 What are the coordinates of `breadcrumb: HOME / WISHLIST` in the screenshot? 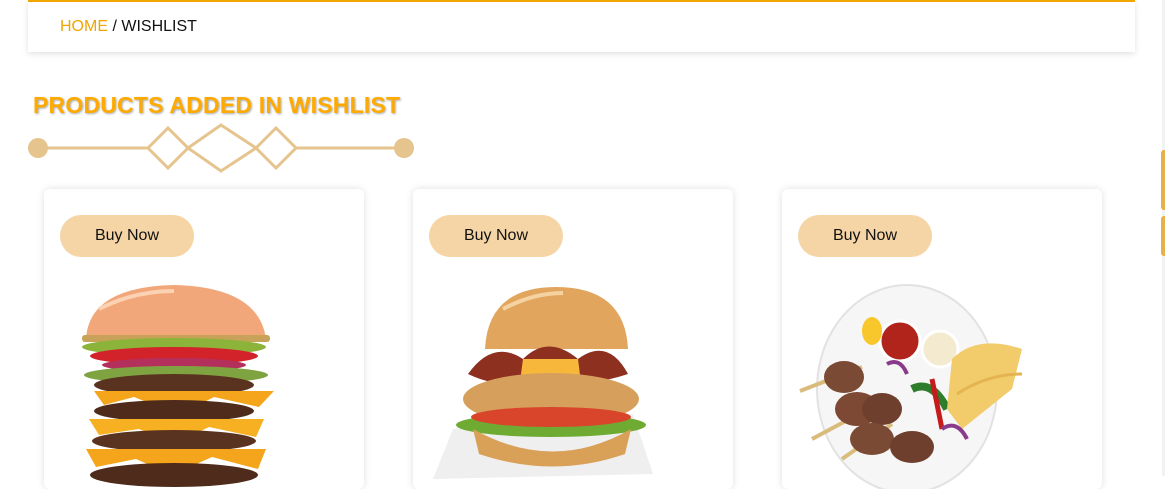 It's located at (128, 27).